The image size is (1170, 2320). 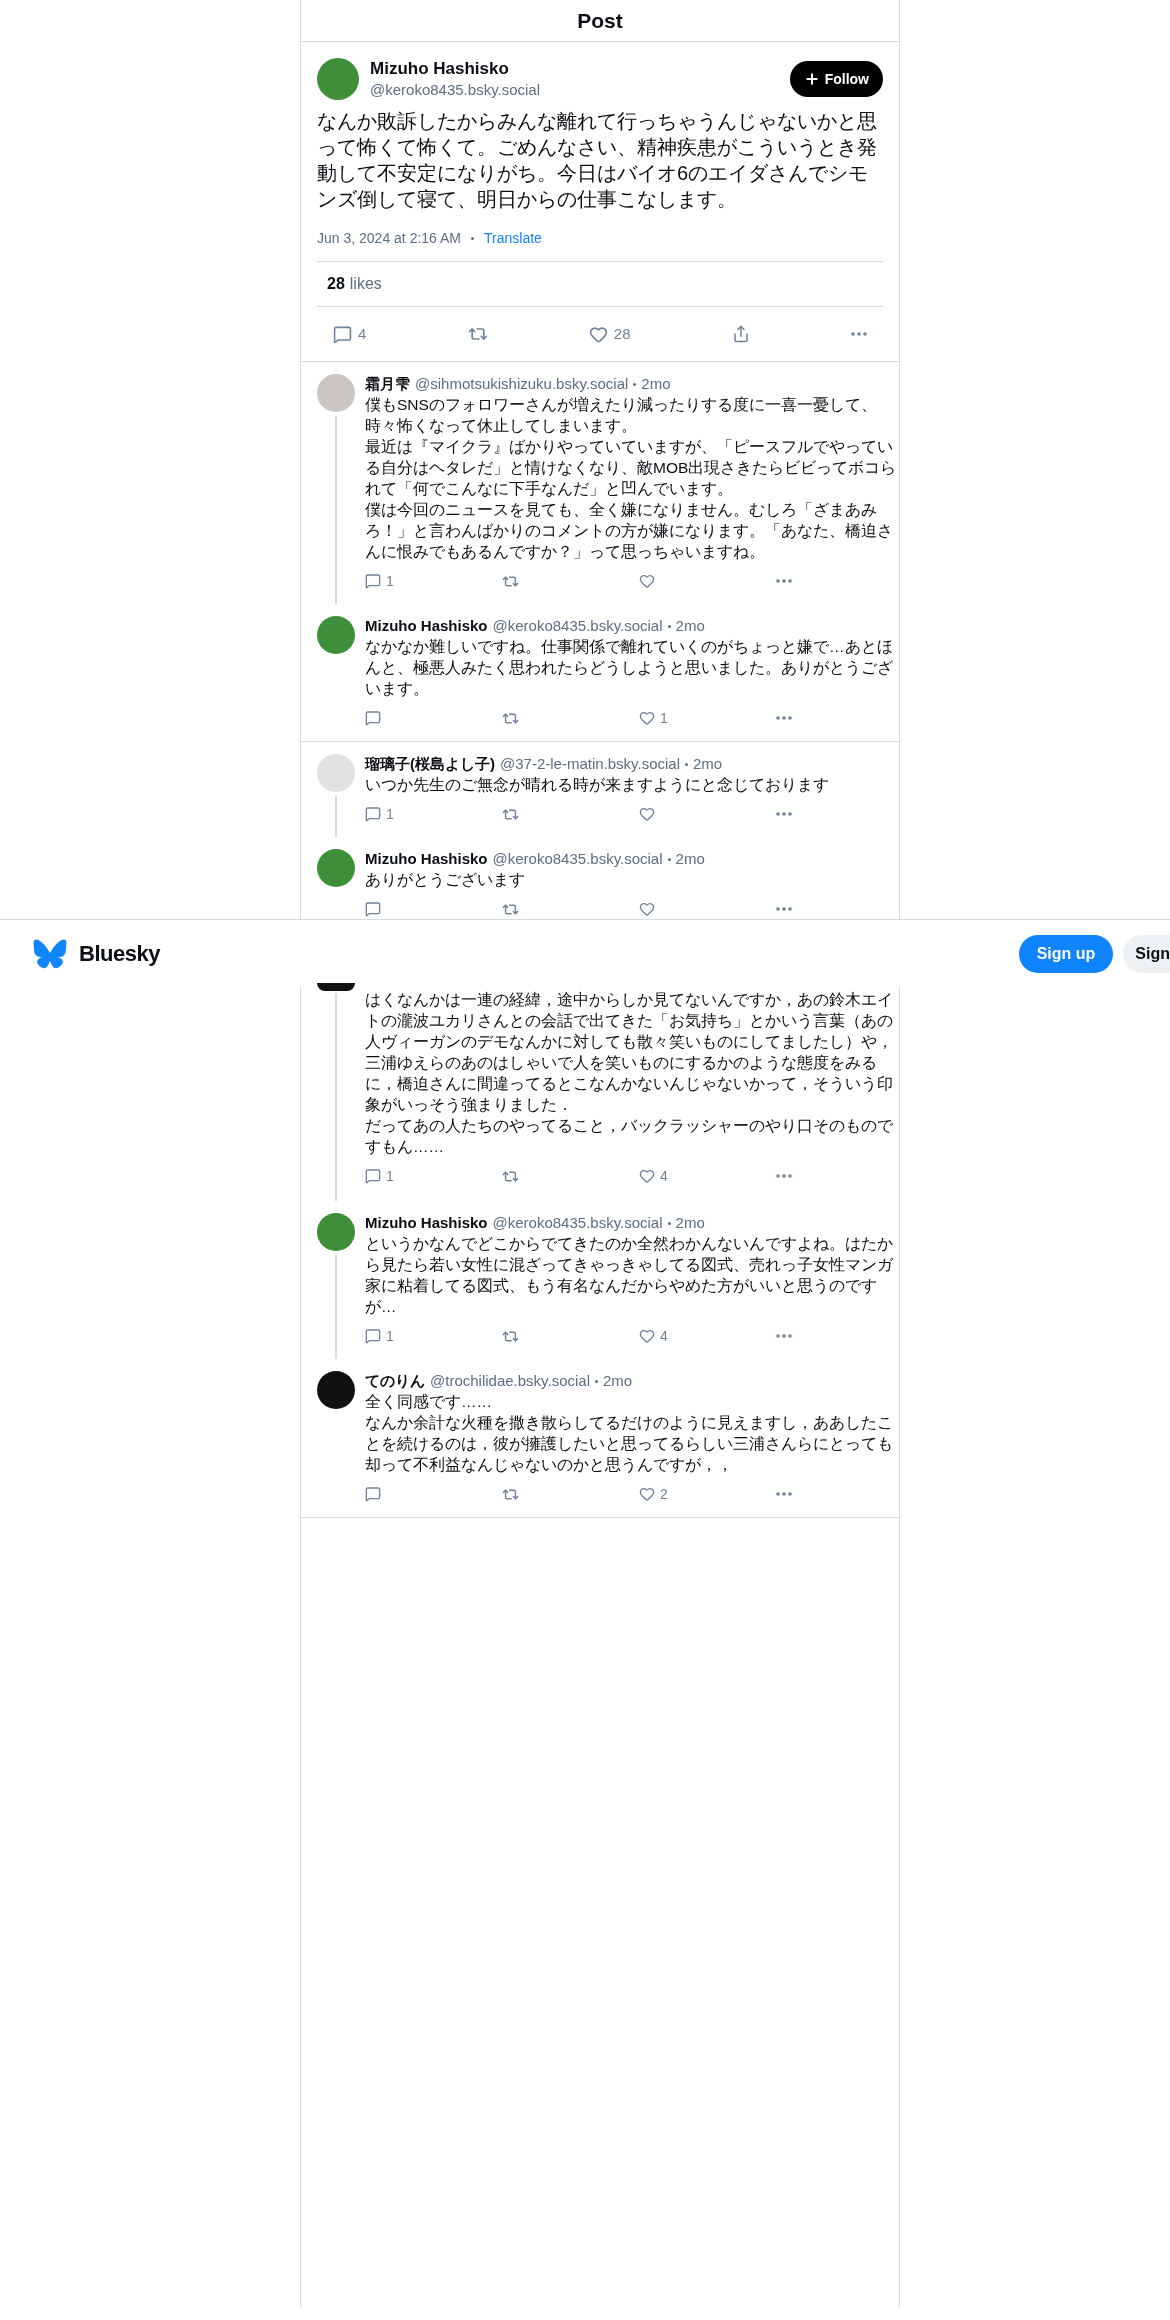 What do you see at coordinates (395, 1381) in the screenshot?
I see `author-name: てのりん` at bounding box center [395, 1381].